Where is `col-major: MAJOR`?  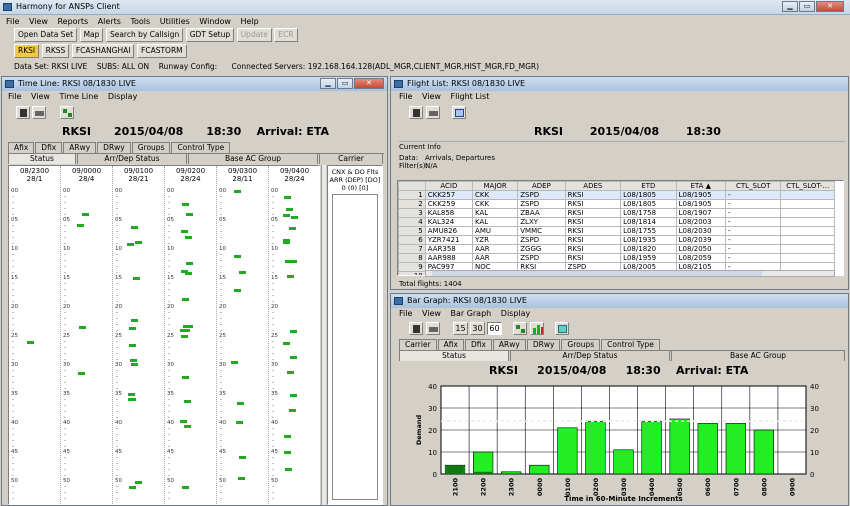
col-major: MAJOR is located at coordinates (495, 186).